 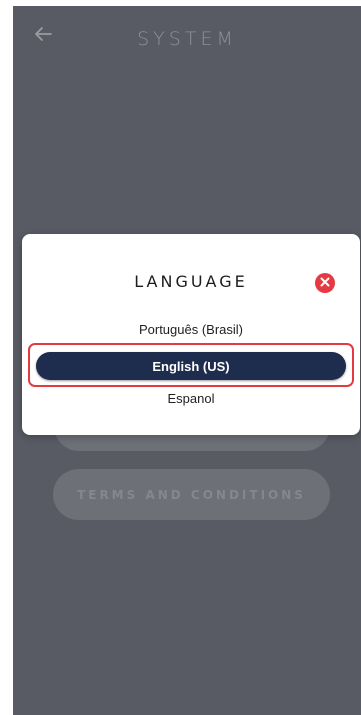 I want to click on language-option-english: English (US), so click(x=191, y=366).